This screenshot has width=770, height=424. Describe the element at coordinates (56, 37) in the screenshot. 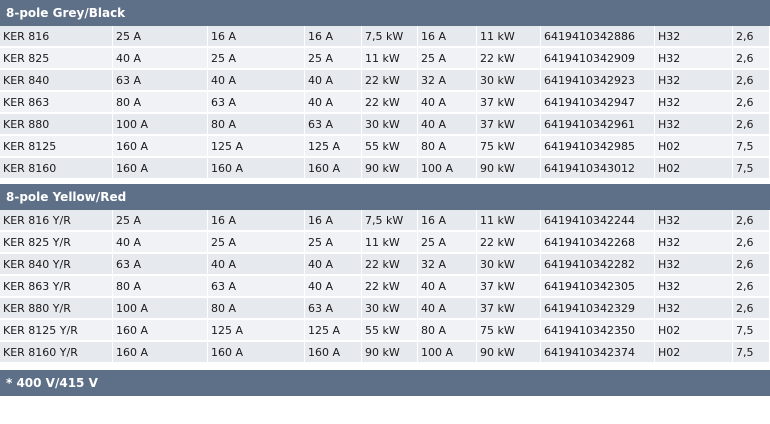

I see `table-cell: KER 816` at that location.